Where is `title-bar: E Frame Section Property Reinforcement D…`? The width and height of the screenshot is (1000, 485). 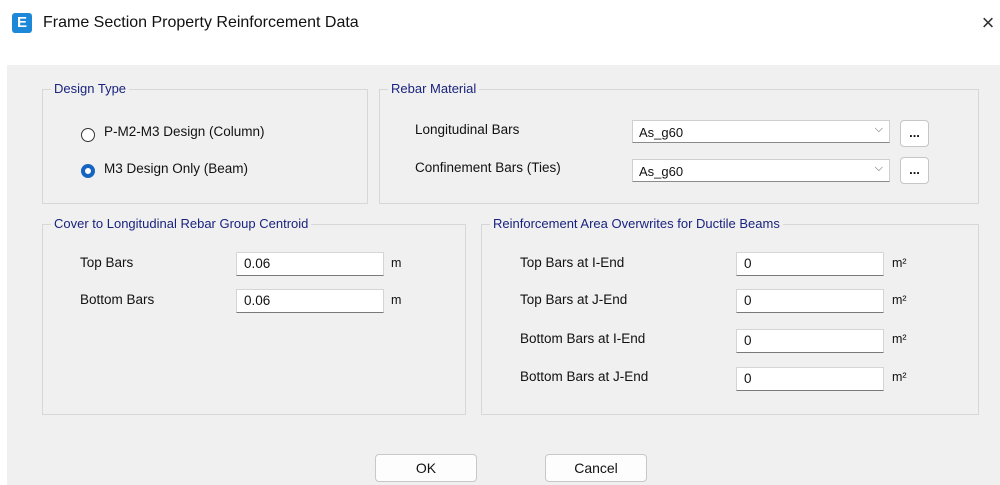
title-bar: E Frame Section Property Reinforcement D… is located at coordinates (500, 24).